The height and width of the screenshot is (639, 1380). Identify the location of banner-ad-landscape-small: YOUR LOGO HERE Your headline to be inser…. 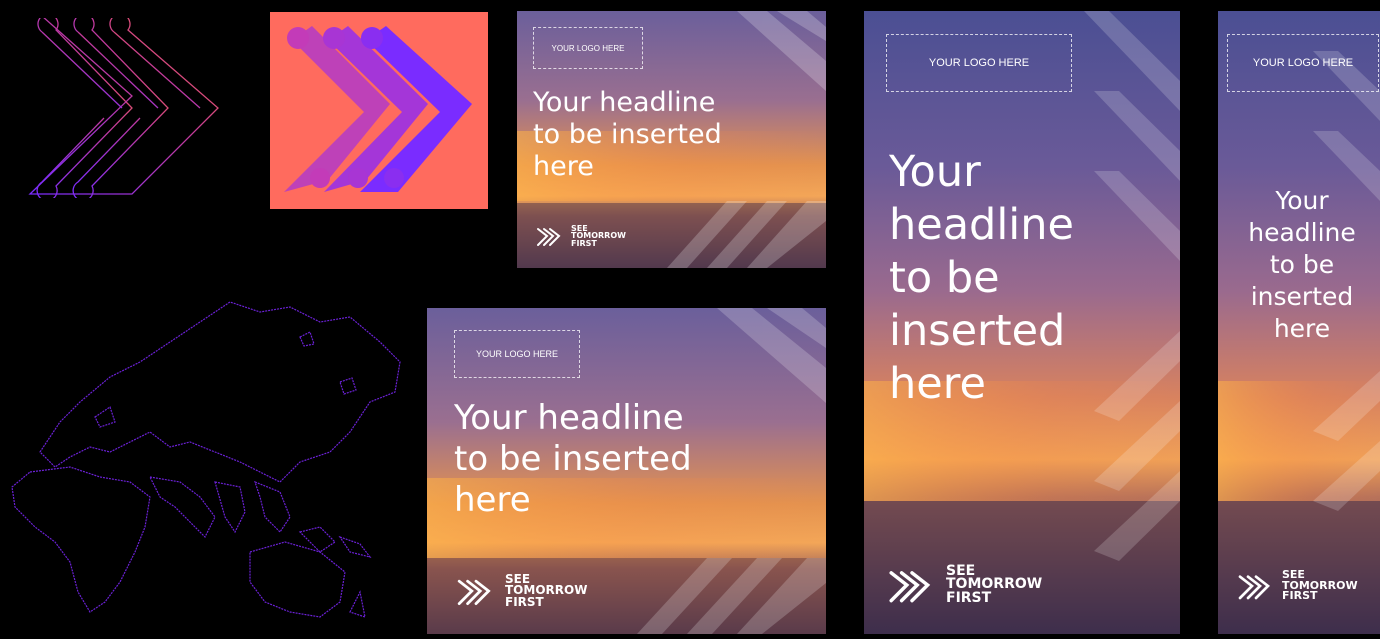
(671, 139).